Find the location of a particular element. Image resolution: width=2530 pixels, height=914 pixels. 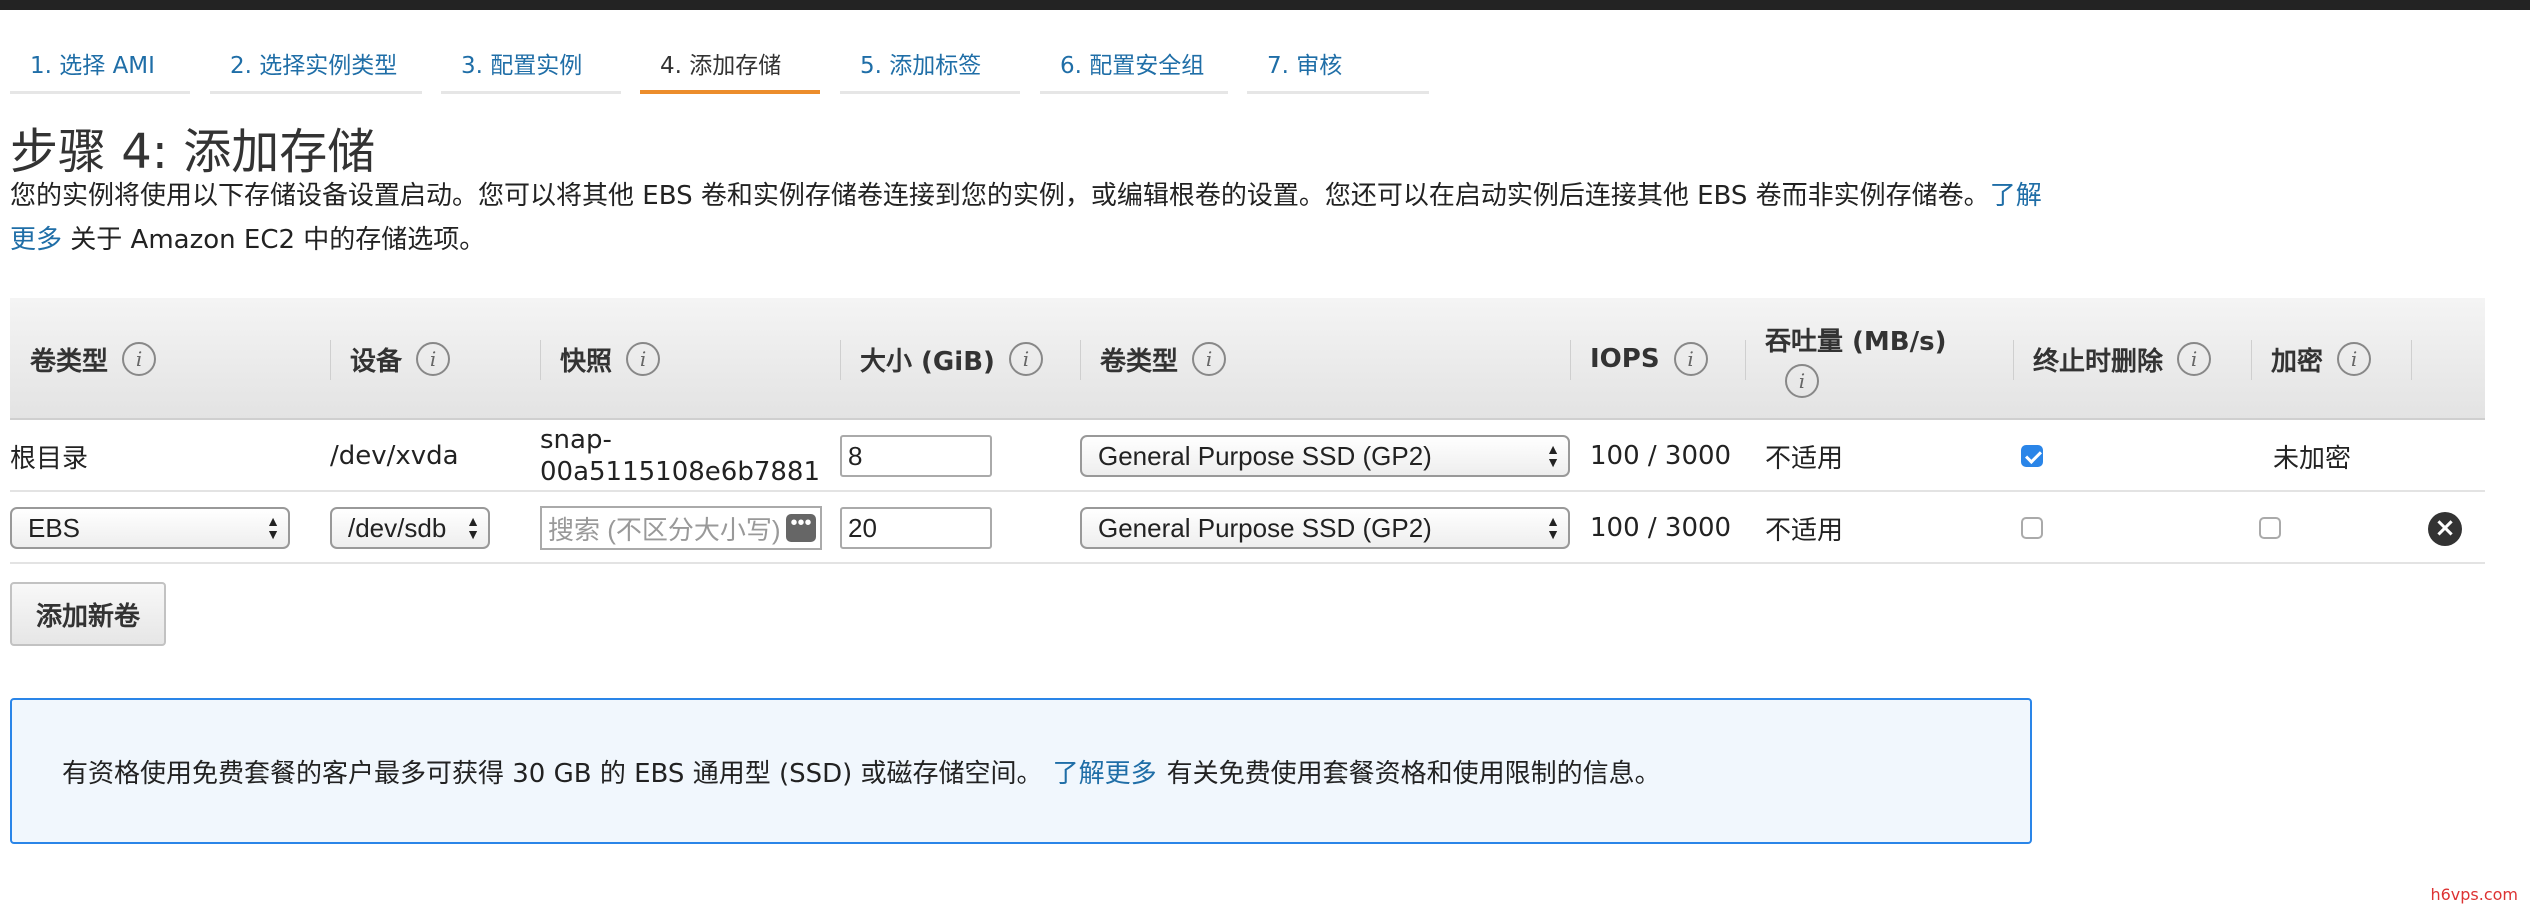

column-snapshot: 快照 i is located at coordinates (690, 359).